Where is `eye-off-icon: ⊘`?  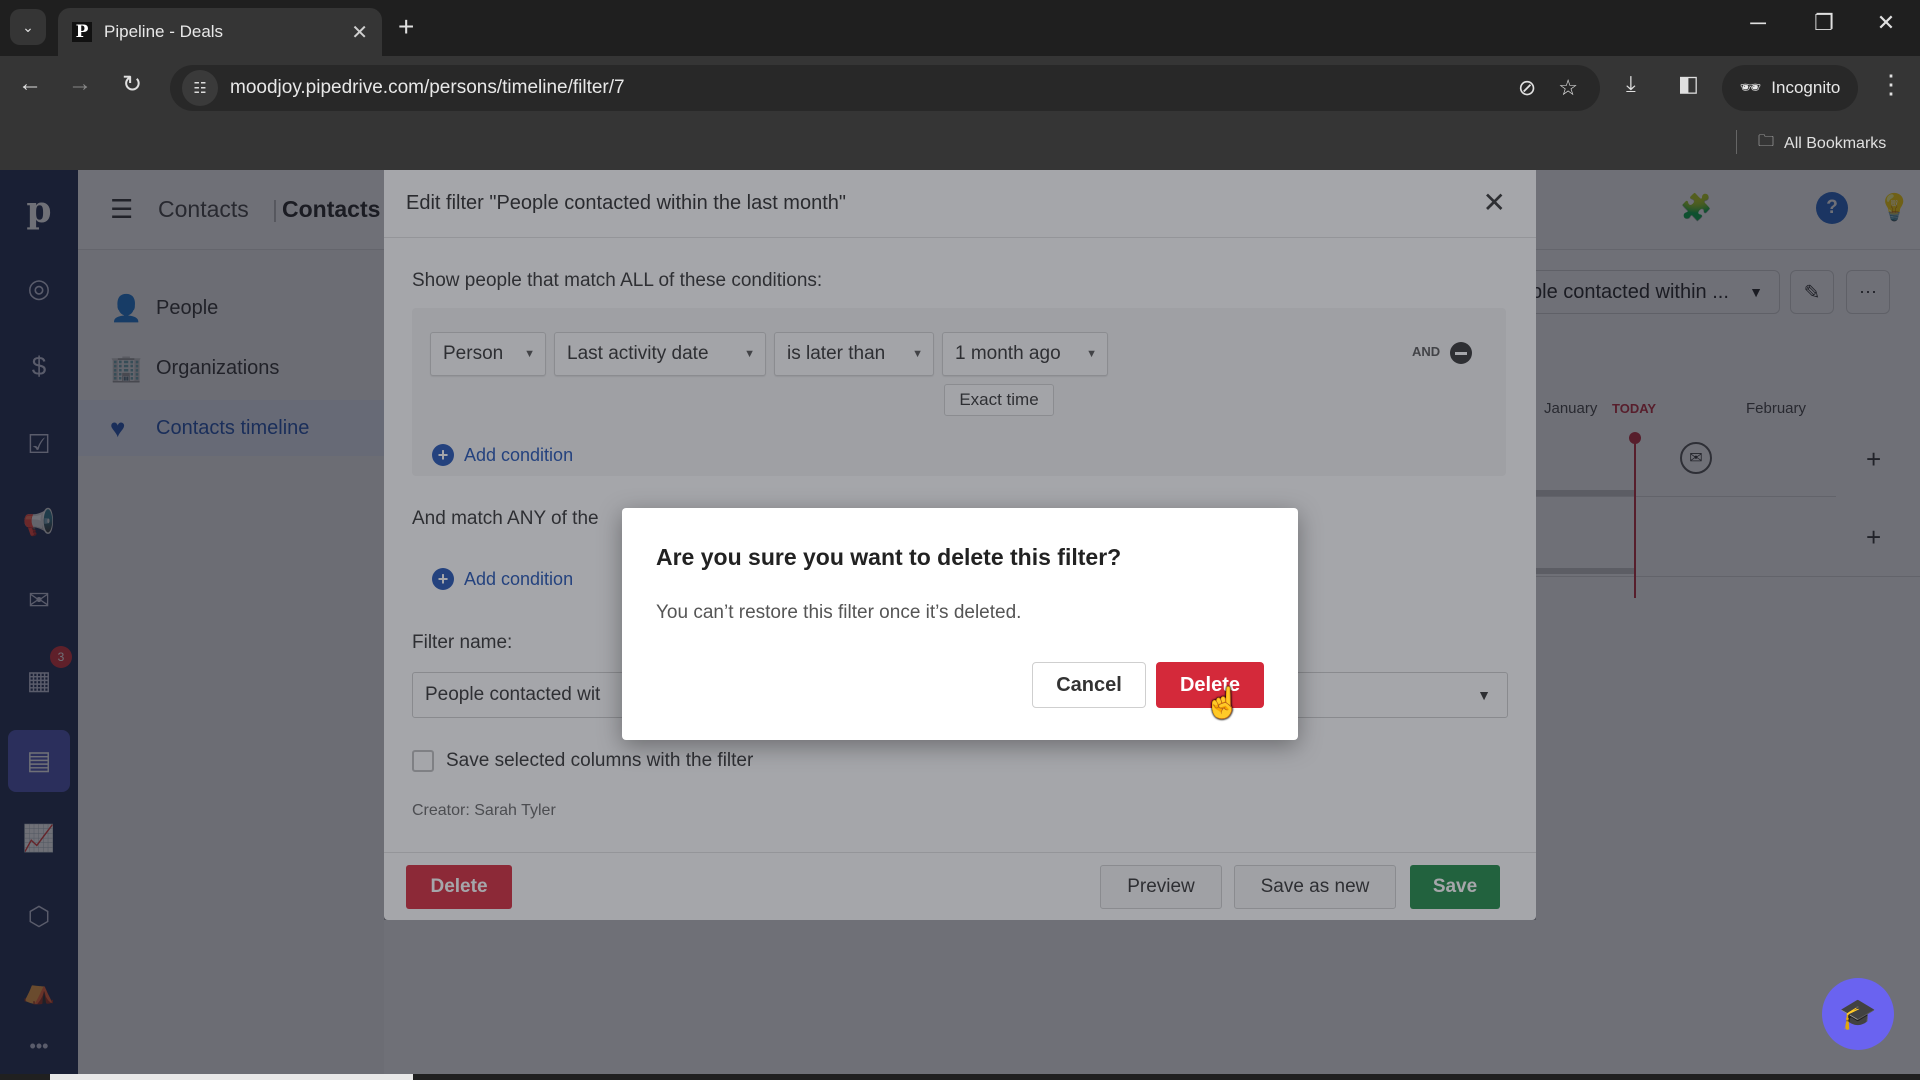 eye-off-icon: ⊘ is located at coordinates (1527, 88).